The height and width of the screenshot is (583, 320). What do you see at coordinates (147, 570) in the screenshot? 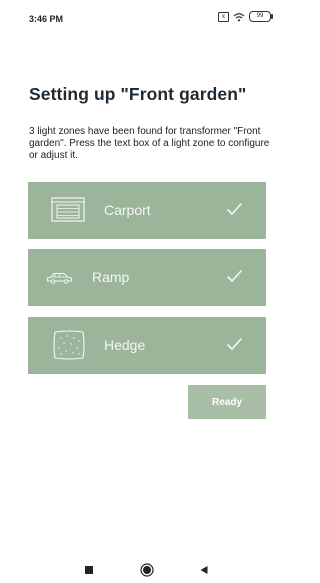
I see `home-icon` at bounding box center [147, 570].